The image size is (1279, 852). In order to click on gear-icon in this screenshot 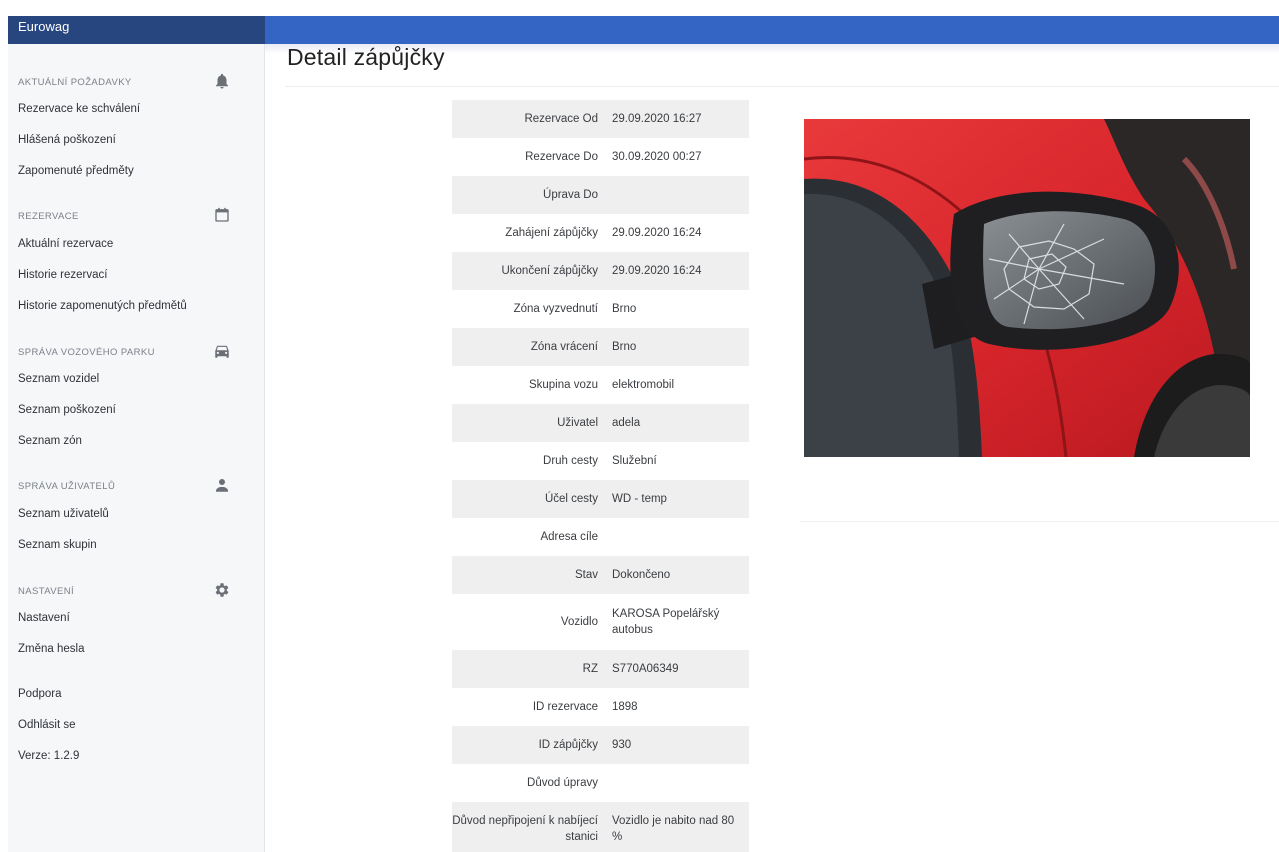, I will do `click(222, 590)`.